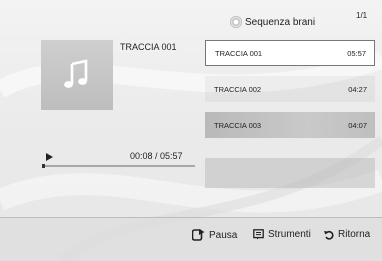  Describe the element at coordinates (239, 53) in the screenshot. I see `track-name: TRACCIA 001` at that location.